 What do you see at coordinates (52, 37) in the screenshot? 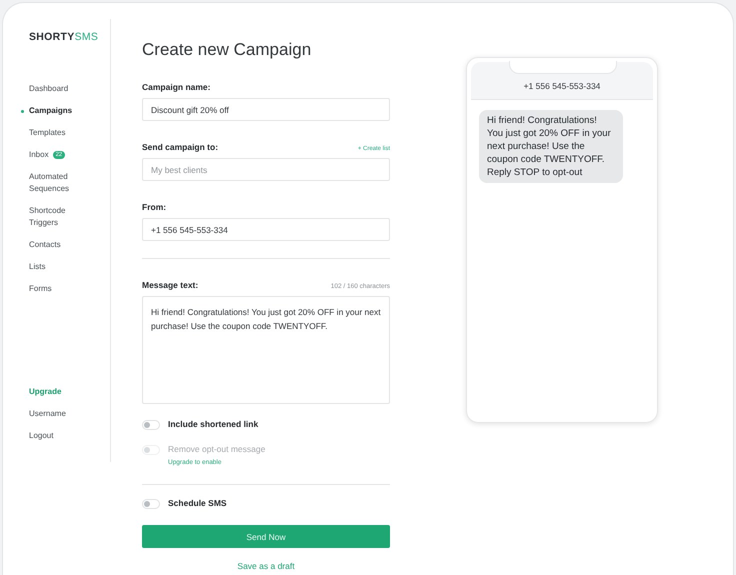
I see `logo-text: SHORTY` at bounding box center [52, 37].